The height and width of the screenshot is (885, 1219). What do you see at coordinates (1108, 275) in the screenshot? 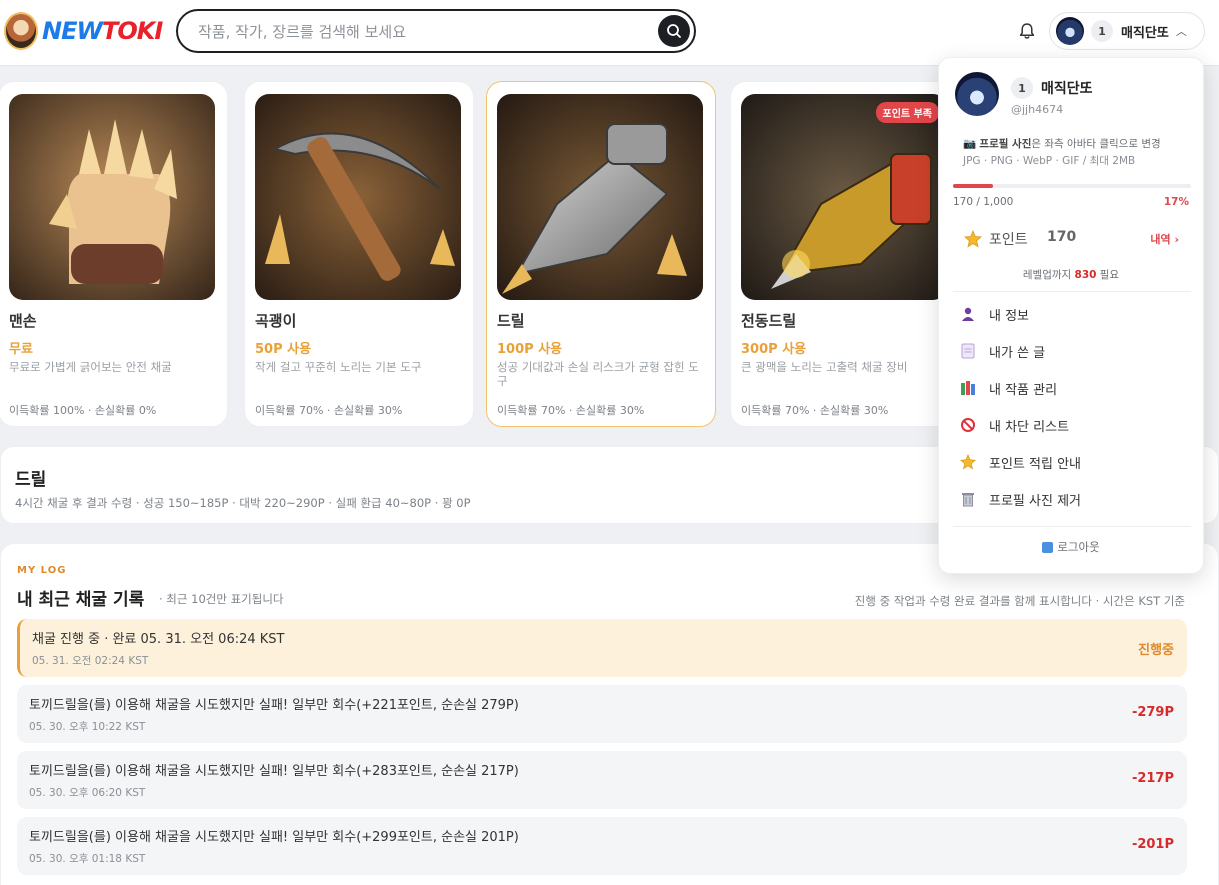
I see `levelup-post: 필요` at bounding box center [1108, 275].